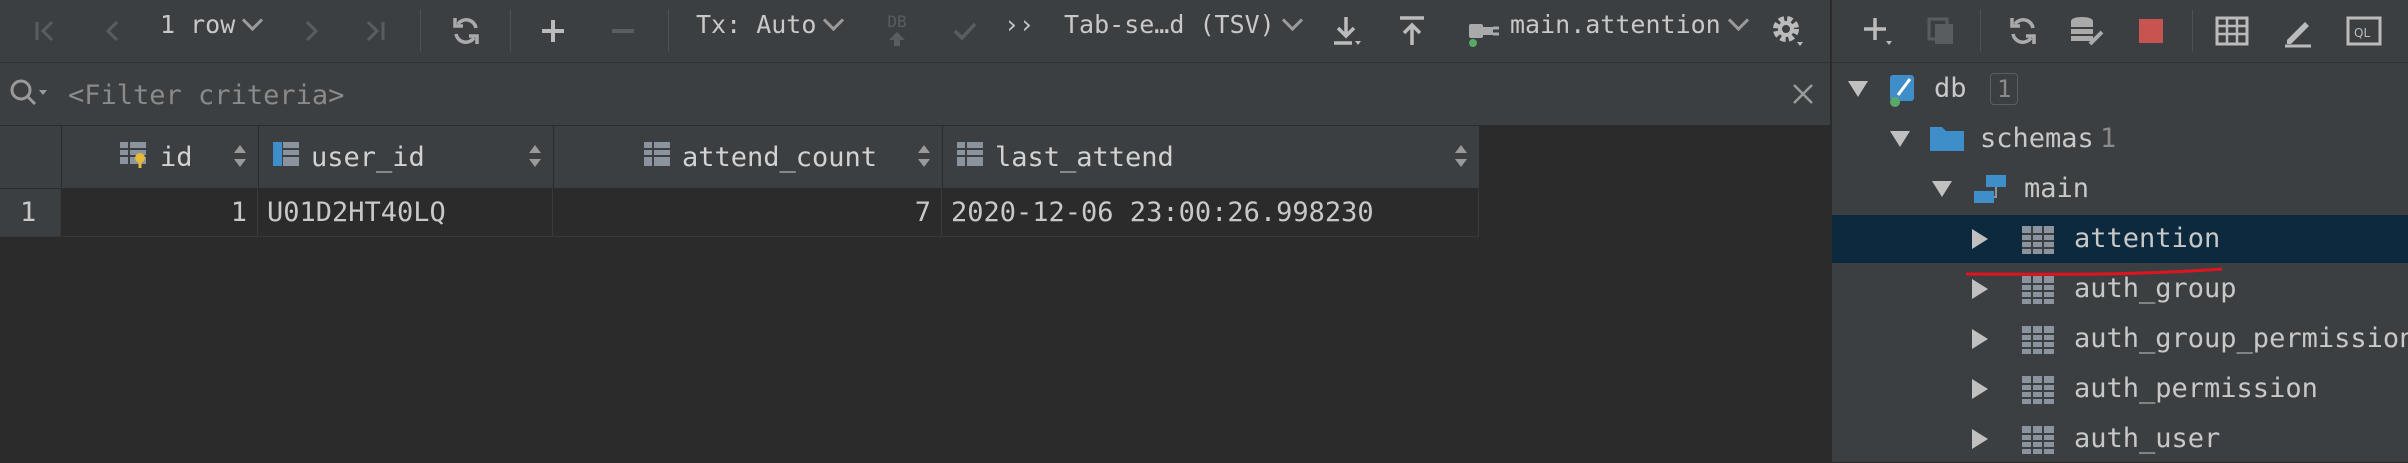 Image resolution: width=2408 pixels, height=463 pixels. I want to click on schema-icon, so click(1991, 193).